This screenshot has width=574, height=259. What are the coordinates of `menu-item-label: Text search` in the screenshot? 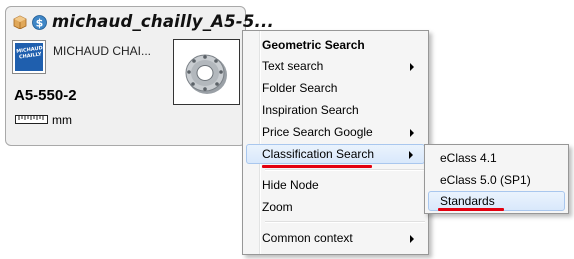 It's located at (293, 66).